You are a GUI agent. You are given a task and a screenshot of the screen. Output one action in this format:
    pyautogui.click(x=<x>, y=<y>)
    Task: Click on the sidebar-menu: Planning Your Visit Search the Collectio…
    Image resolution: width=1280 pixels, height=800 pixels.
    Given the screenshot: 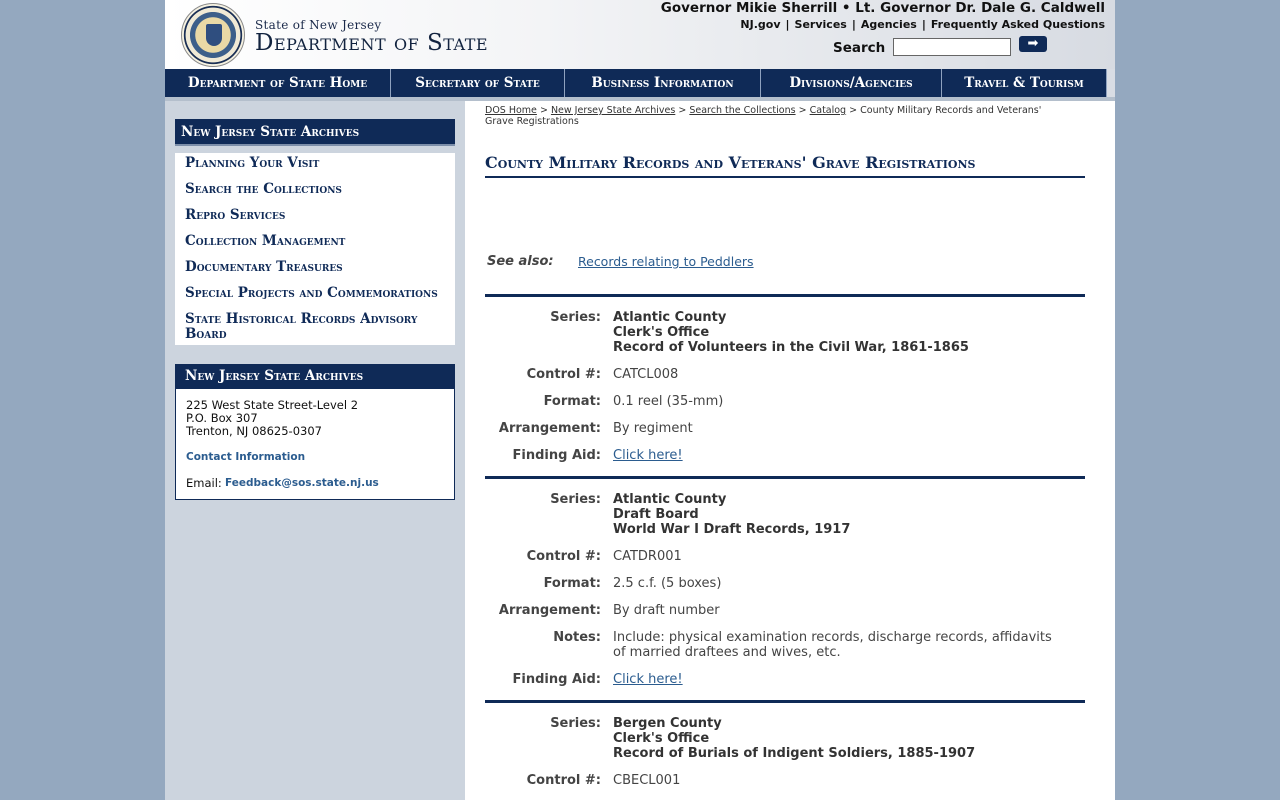 What is the action you would take?
    pyautogui.click(x=315, y=249)
    